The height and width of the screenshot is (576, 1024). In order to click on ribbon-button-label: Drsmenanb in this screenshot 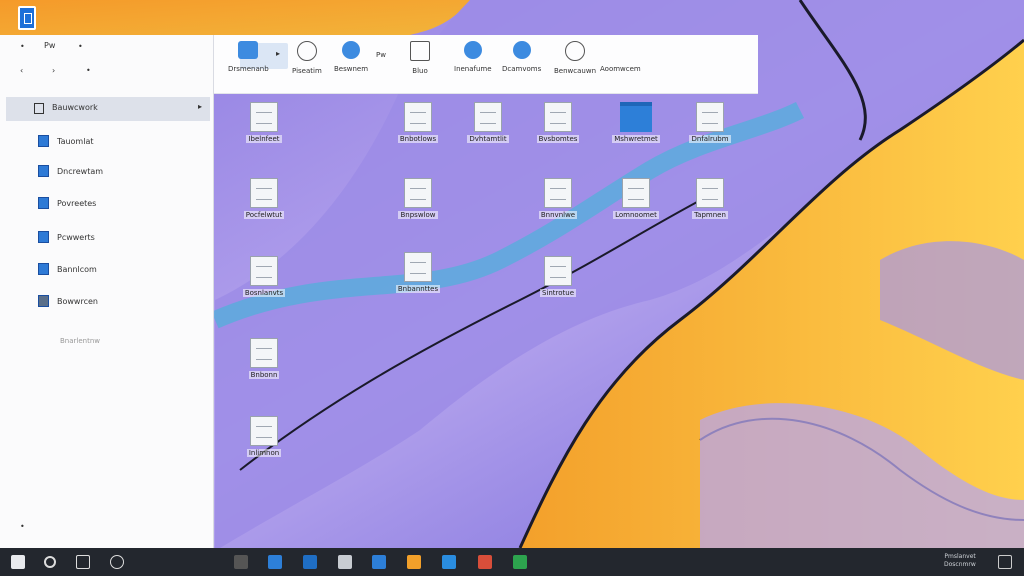, I will do `click(248, 69)`.